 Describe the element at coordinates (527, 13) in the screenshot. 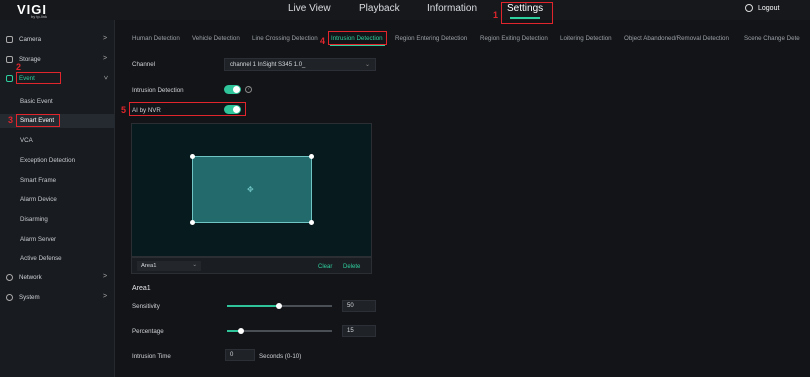

I see `annotation-box-settings` at that location.